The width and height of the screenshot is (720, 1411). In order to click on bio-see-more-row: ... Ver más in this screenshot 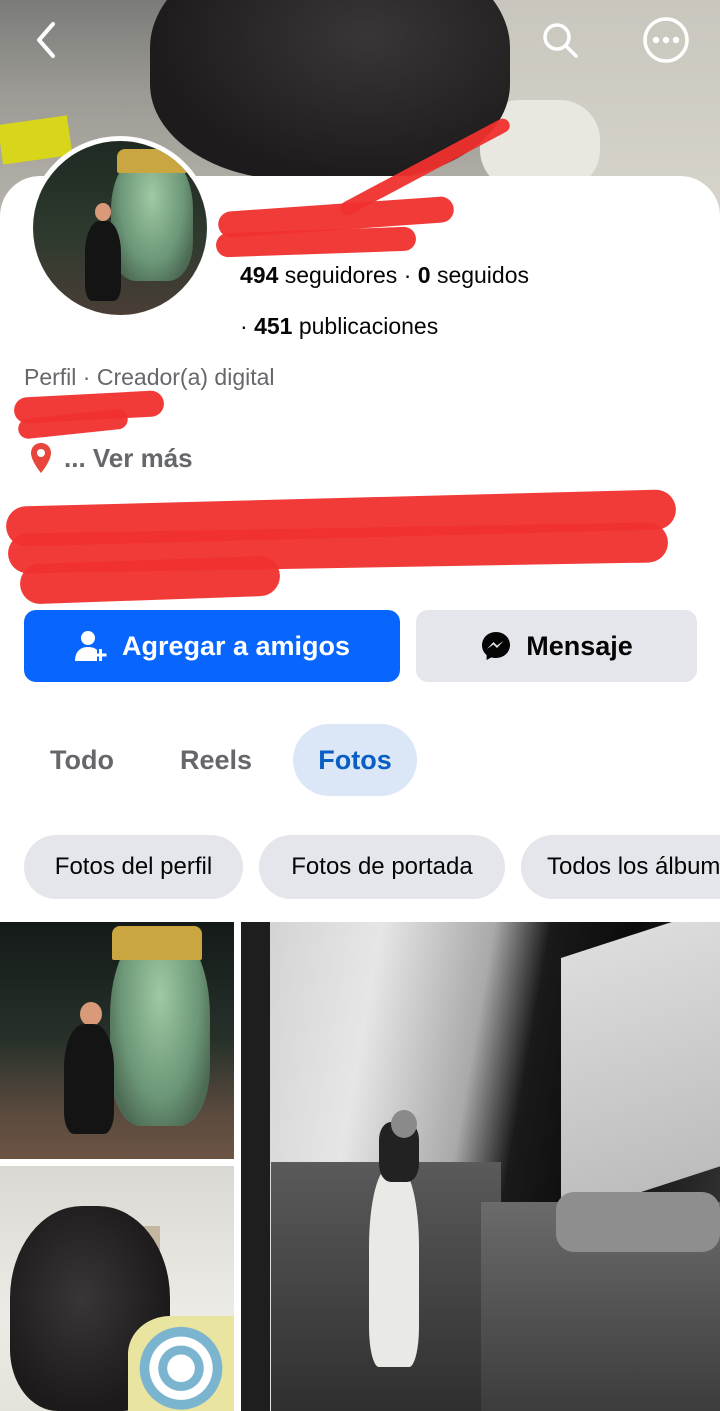, I will do `click(111, 458)`.